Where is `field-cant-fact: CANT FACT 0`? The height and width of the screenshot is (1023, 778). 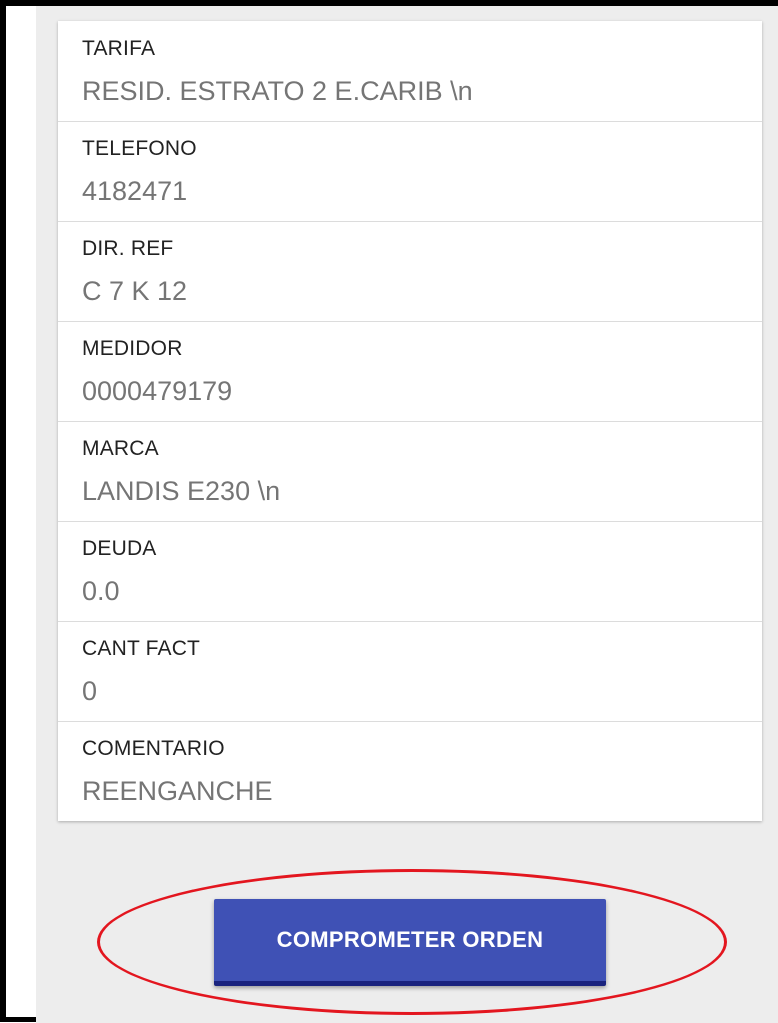
field-cant-fact: CANT FACT 0 is located at coordinates (410, 671).